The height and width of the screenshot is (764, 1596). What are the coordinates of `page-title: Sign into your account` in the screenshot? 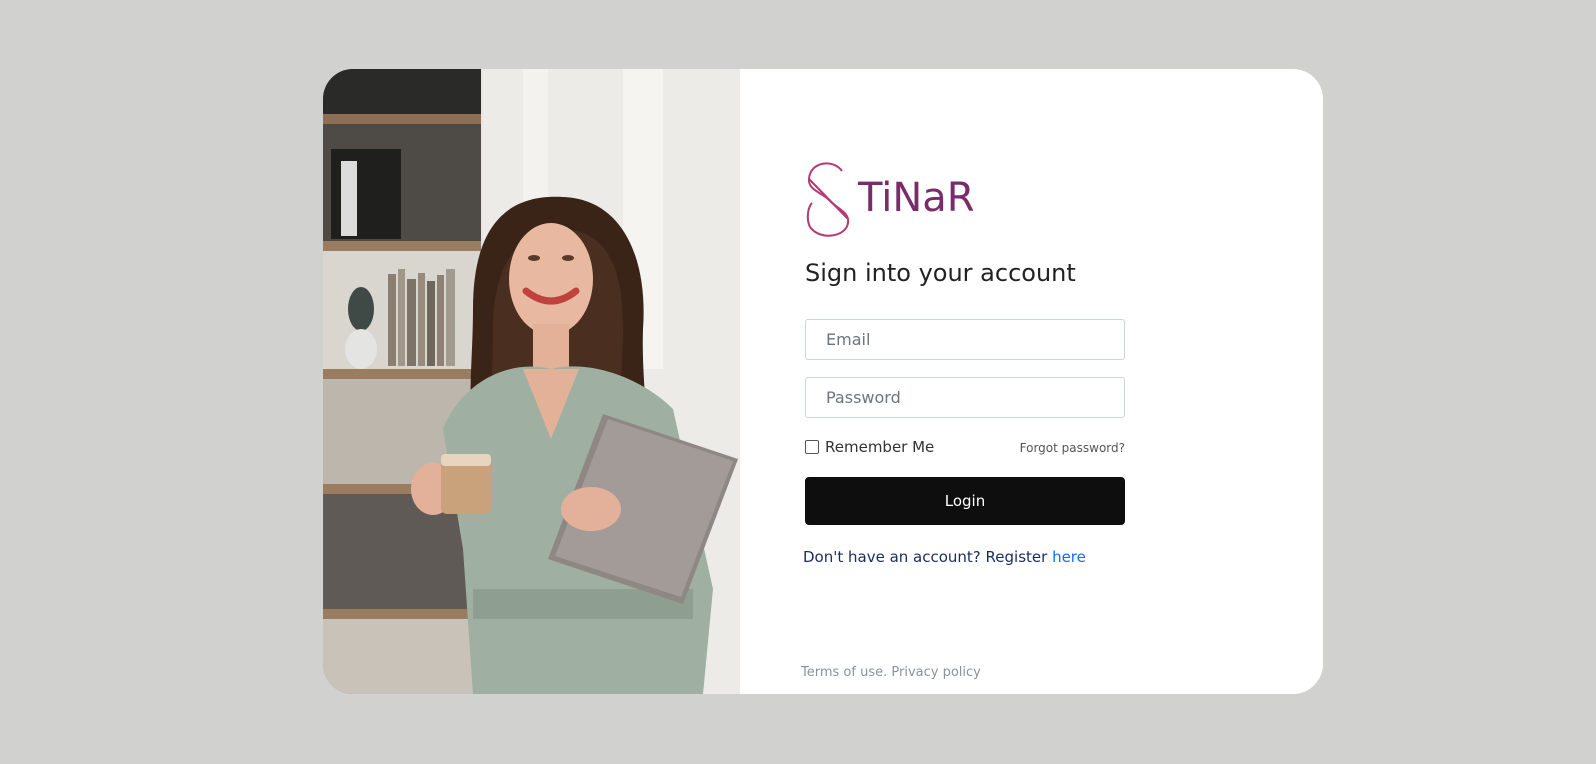 It's located at (940, 273).